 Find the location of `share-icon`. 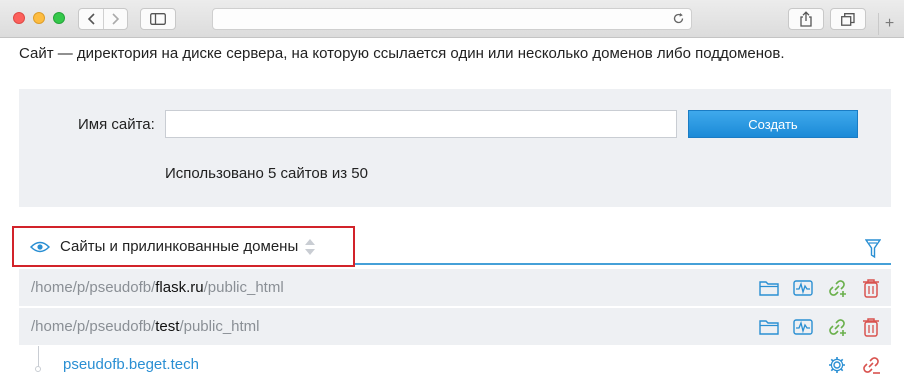

share-icon is located at coordinates (806, 19).